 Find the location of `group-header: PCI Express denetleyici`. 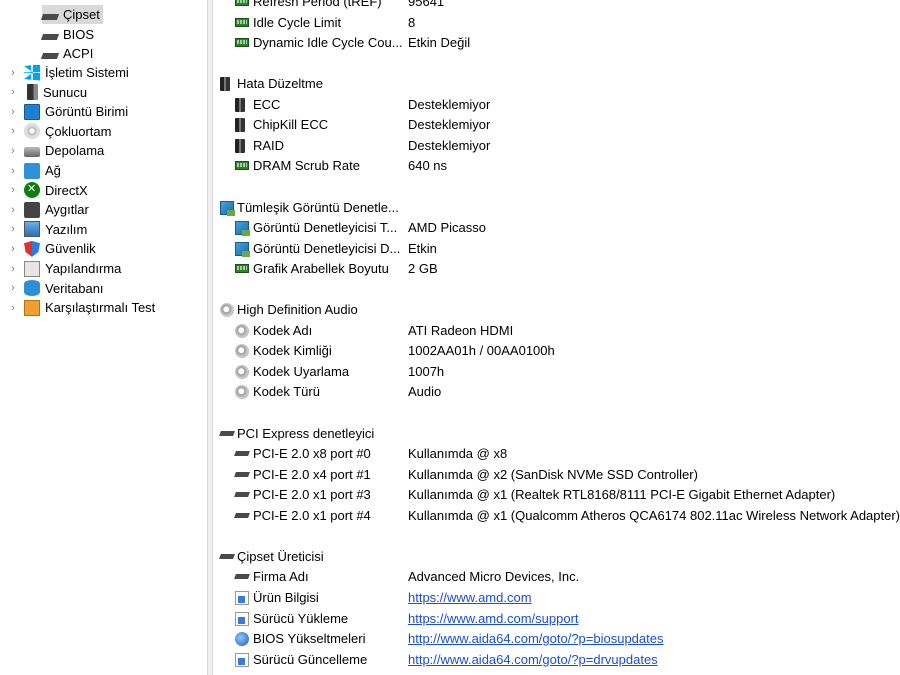

group-header: PCI Express denetleyici is located at coordinates (557, 434).